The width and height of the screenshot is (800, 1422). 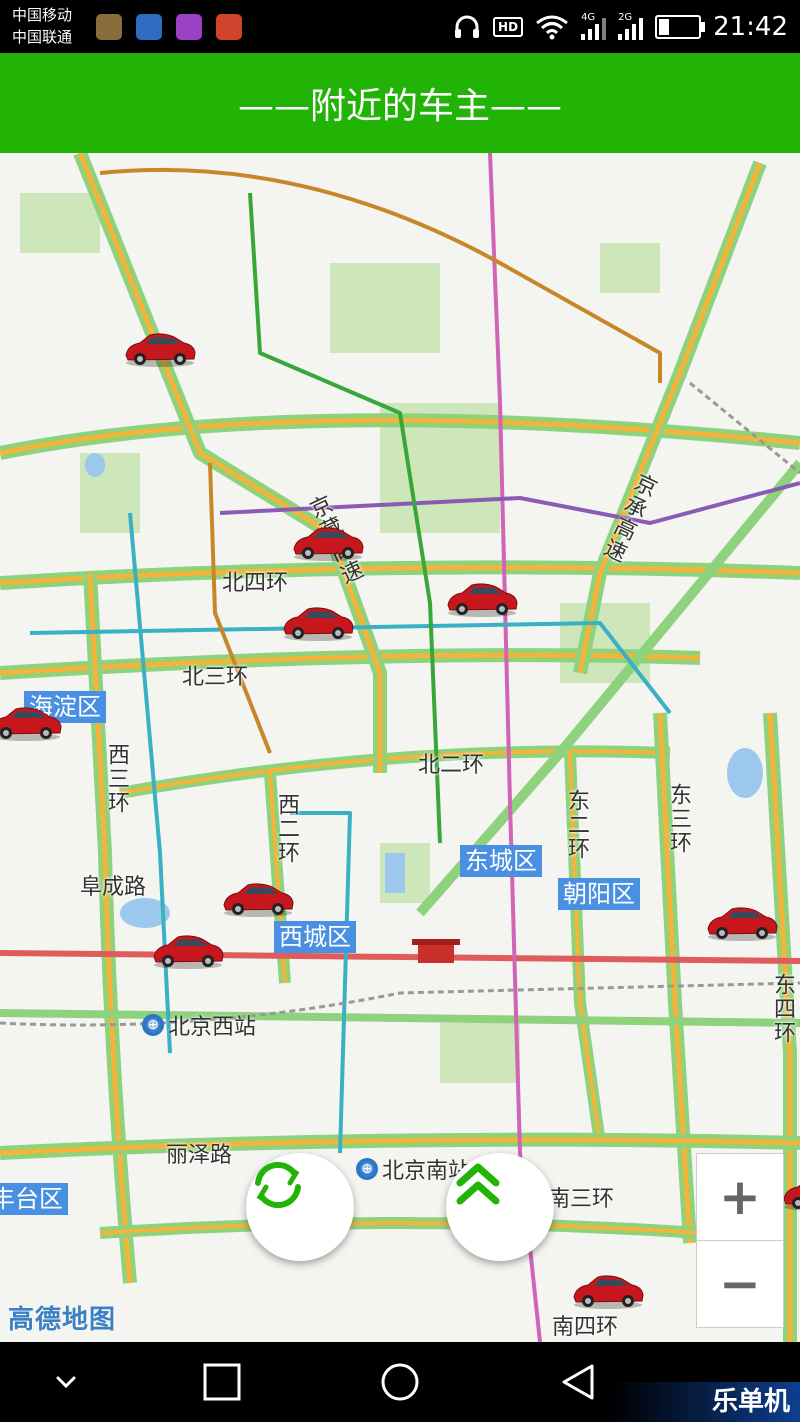 I want to click on zoom-in-button: +, so click(x=740, y=1197).